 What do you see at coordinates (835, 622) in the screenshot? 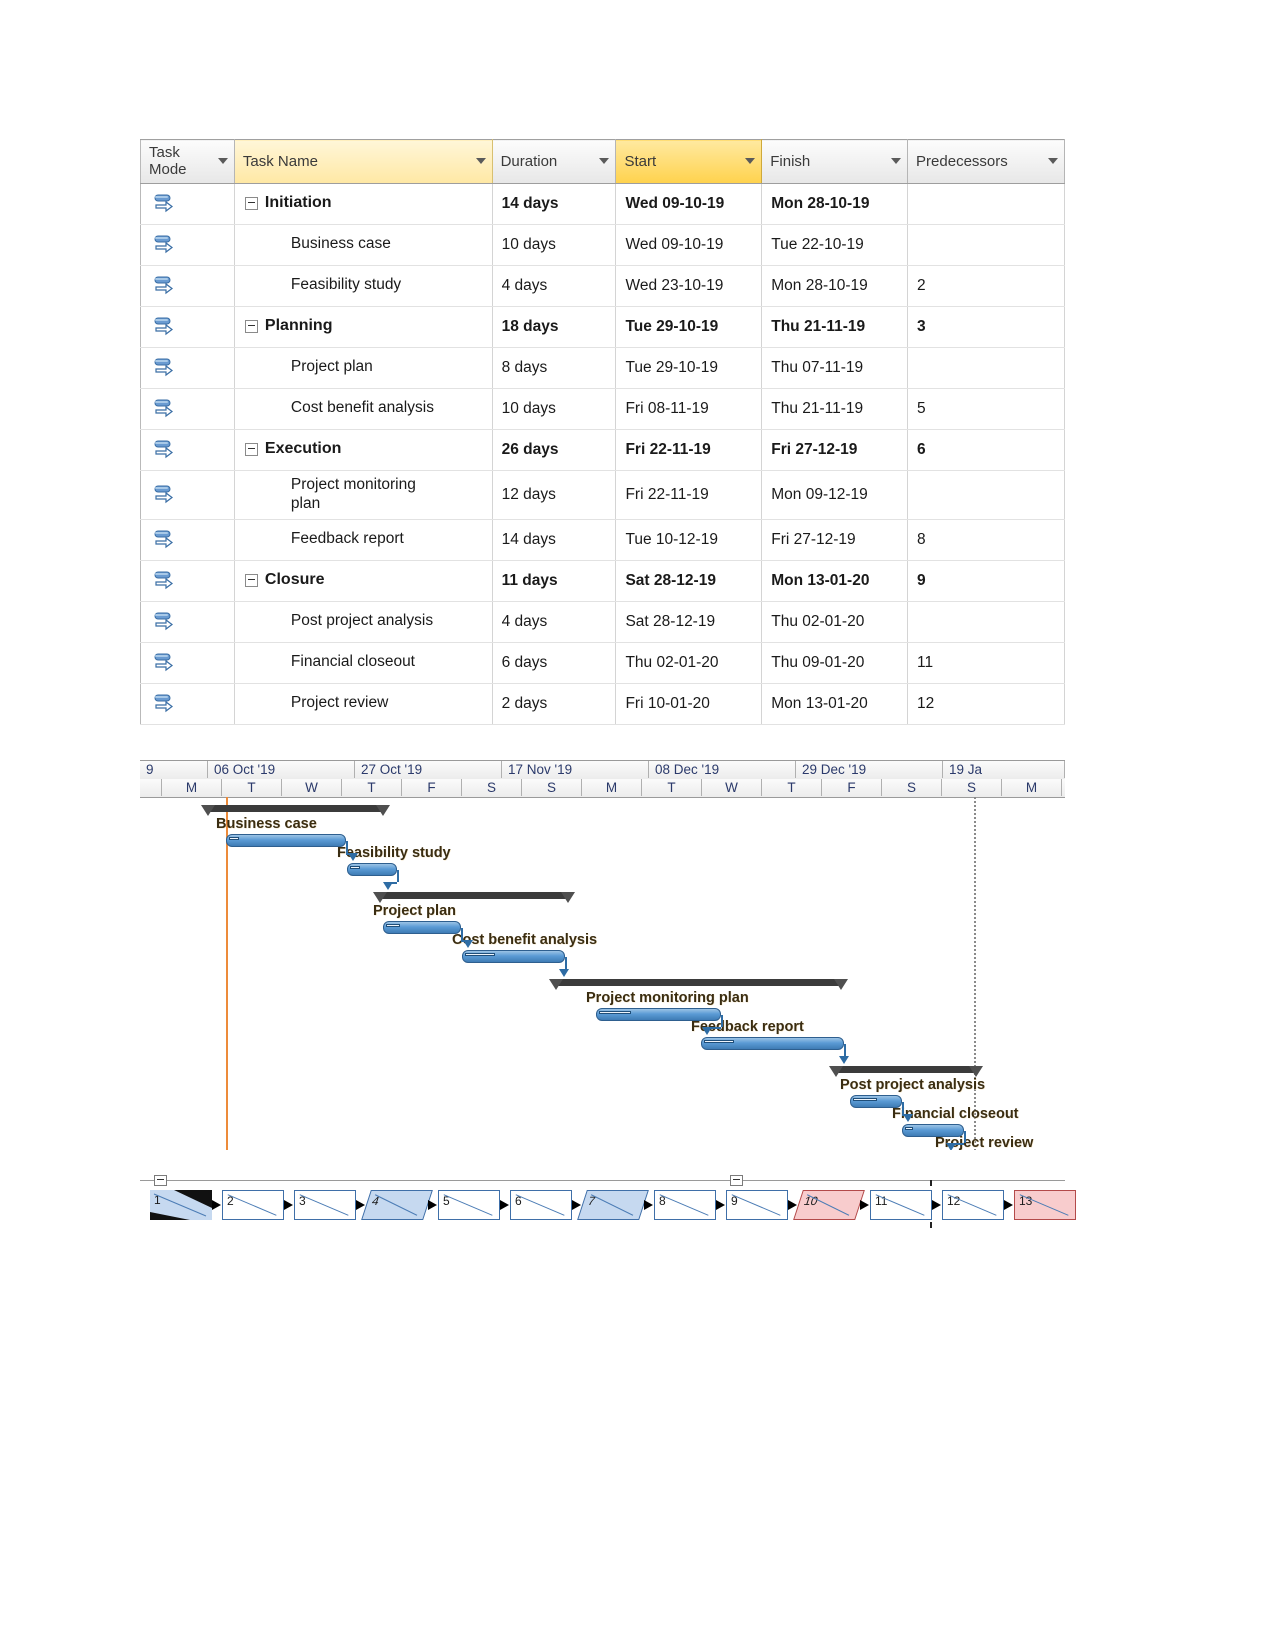
I see `cell-finish: Thu 02-01-20` at bounding box center [835, 622].